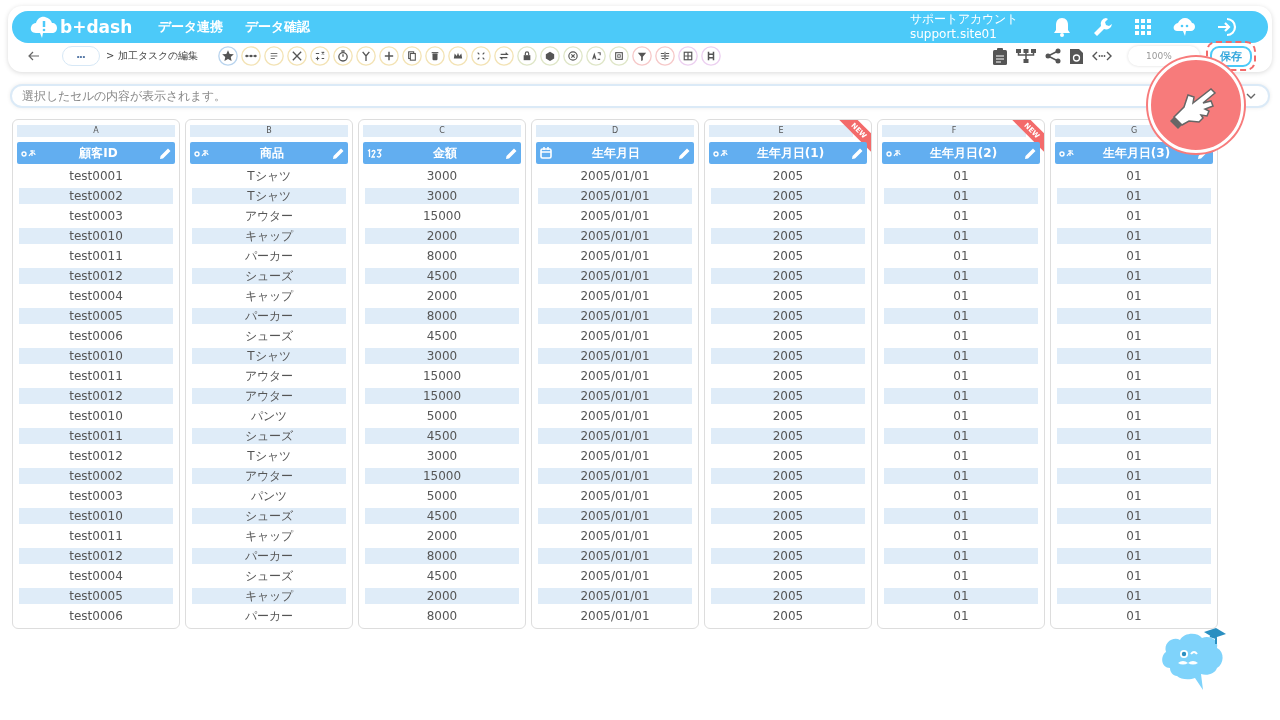  Describe the element at coordinates (1102, 56) in the screenshot. I see `code-icon` at that location.